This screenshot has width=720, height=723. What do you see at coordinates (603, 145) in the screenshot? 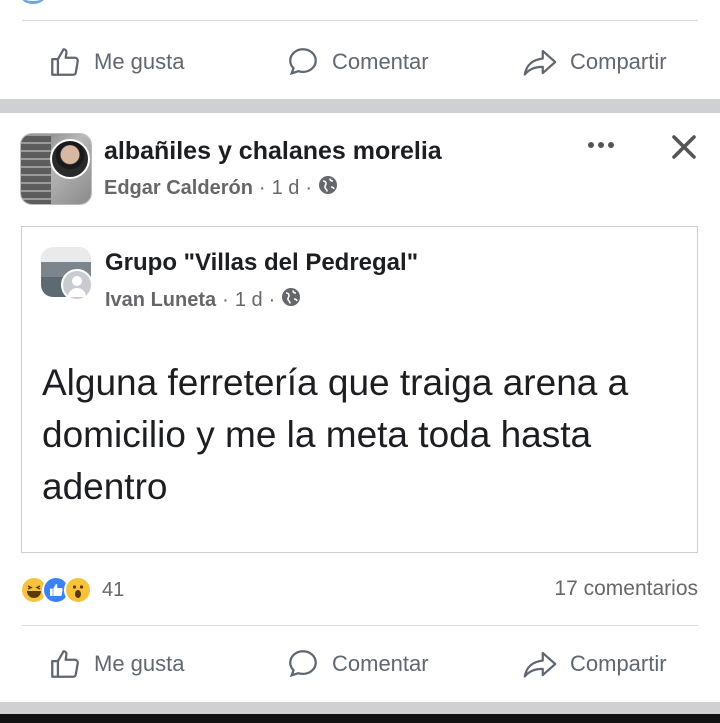
I see `more-options-icon` at bounding box center [603, 145].